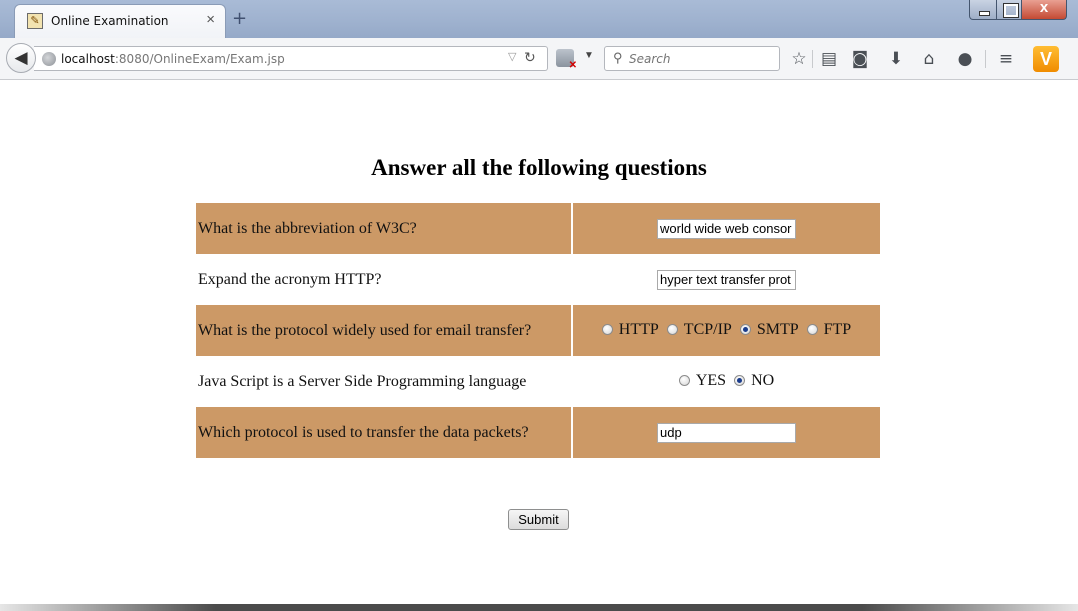 The width and height of the screenshot is (1078, 611). I want to click on chat-bubble-icon: ●, so click(965, 59).